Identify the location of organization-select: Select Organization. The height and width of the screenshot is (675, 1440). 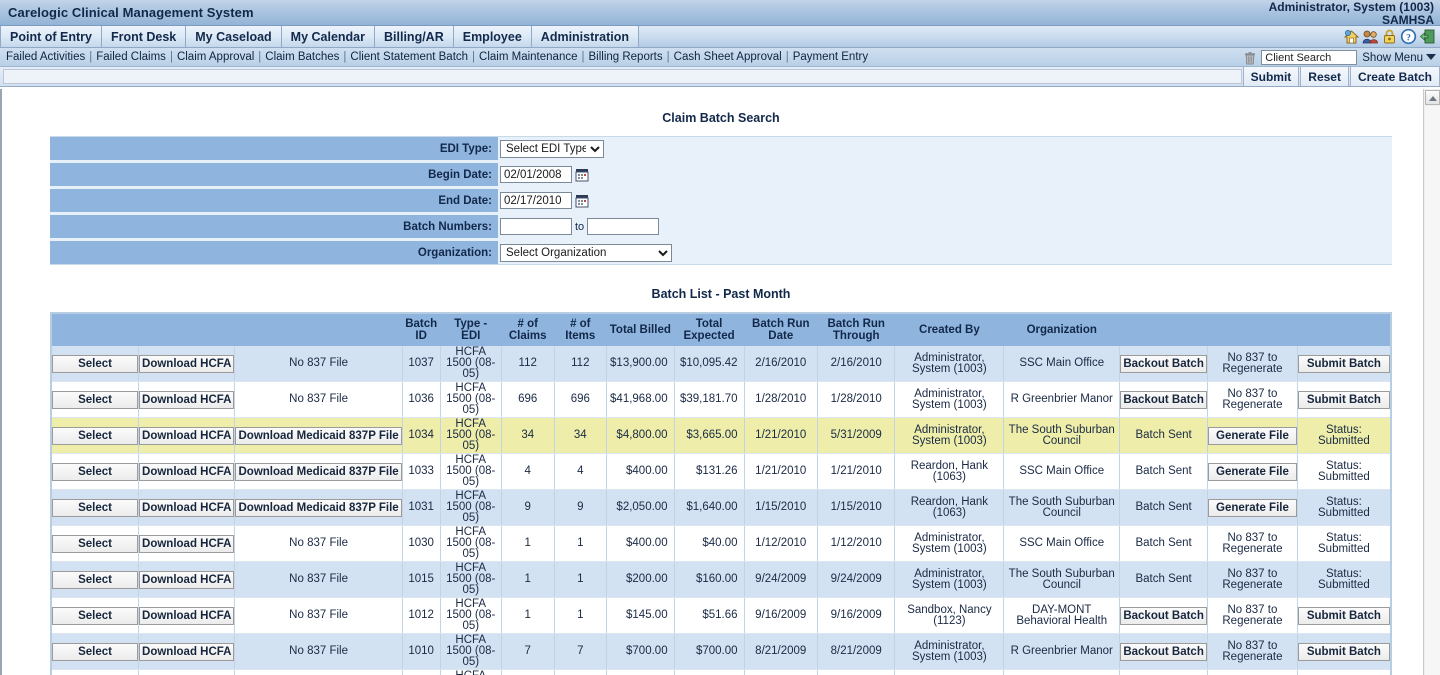
(586, 252).